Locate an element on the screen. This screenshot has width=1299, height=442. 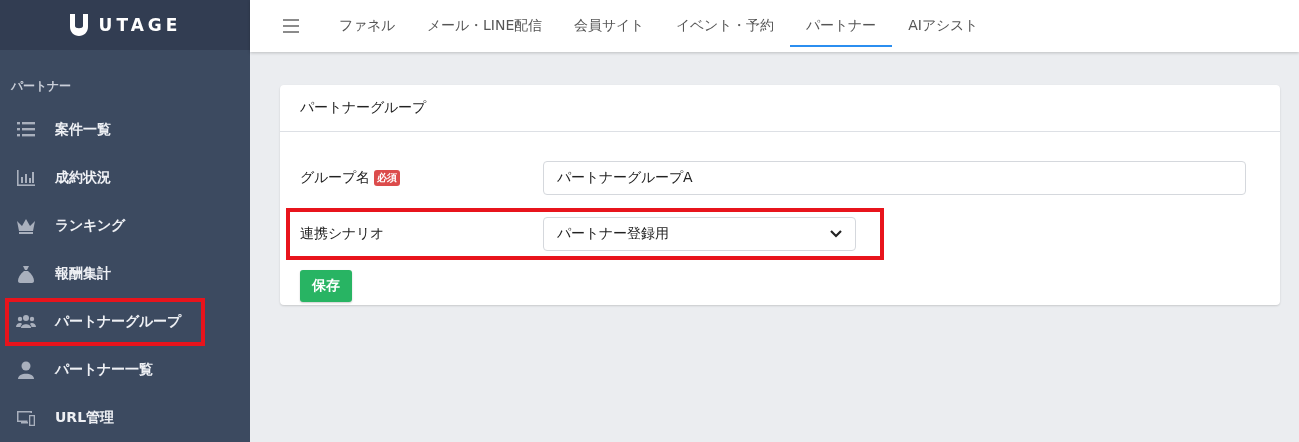
sidebar-item: パートナーグループ is located at coordinates (105, 322).